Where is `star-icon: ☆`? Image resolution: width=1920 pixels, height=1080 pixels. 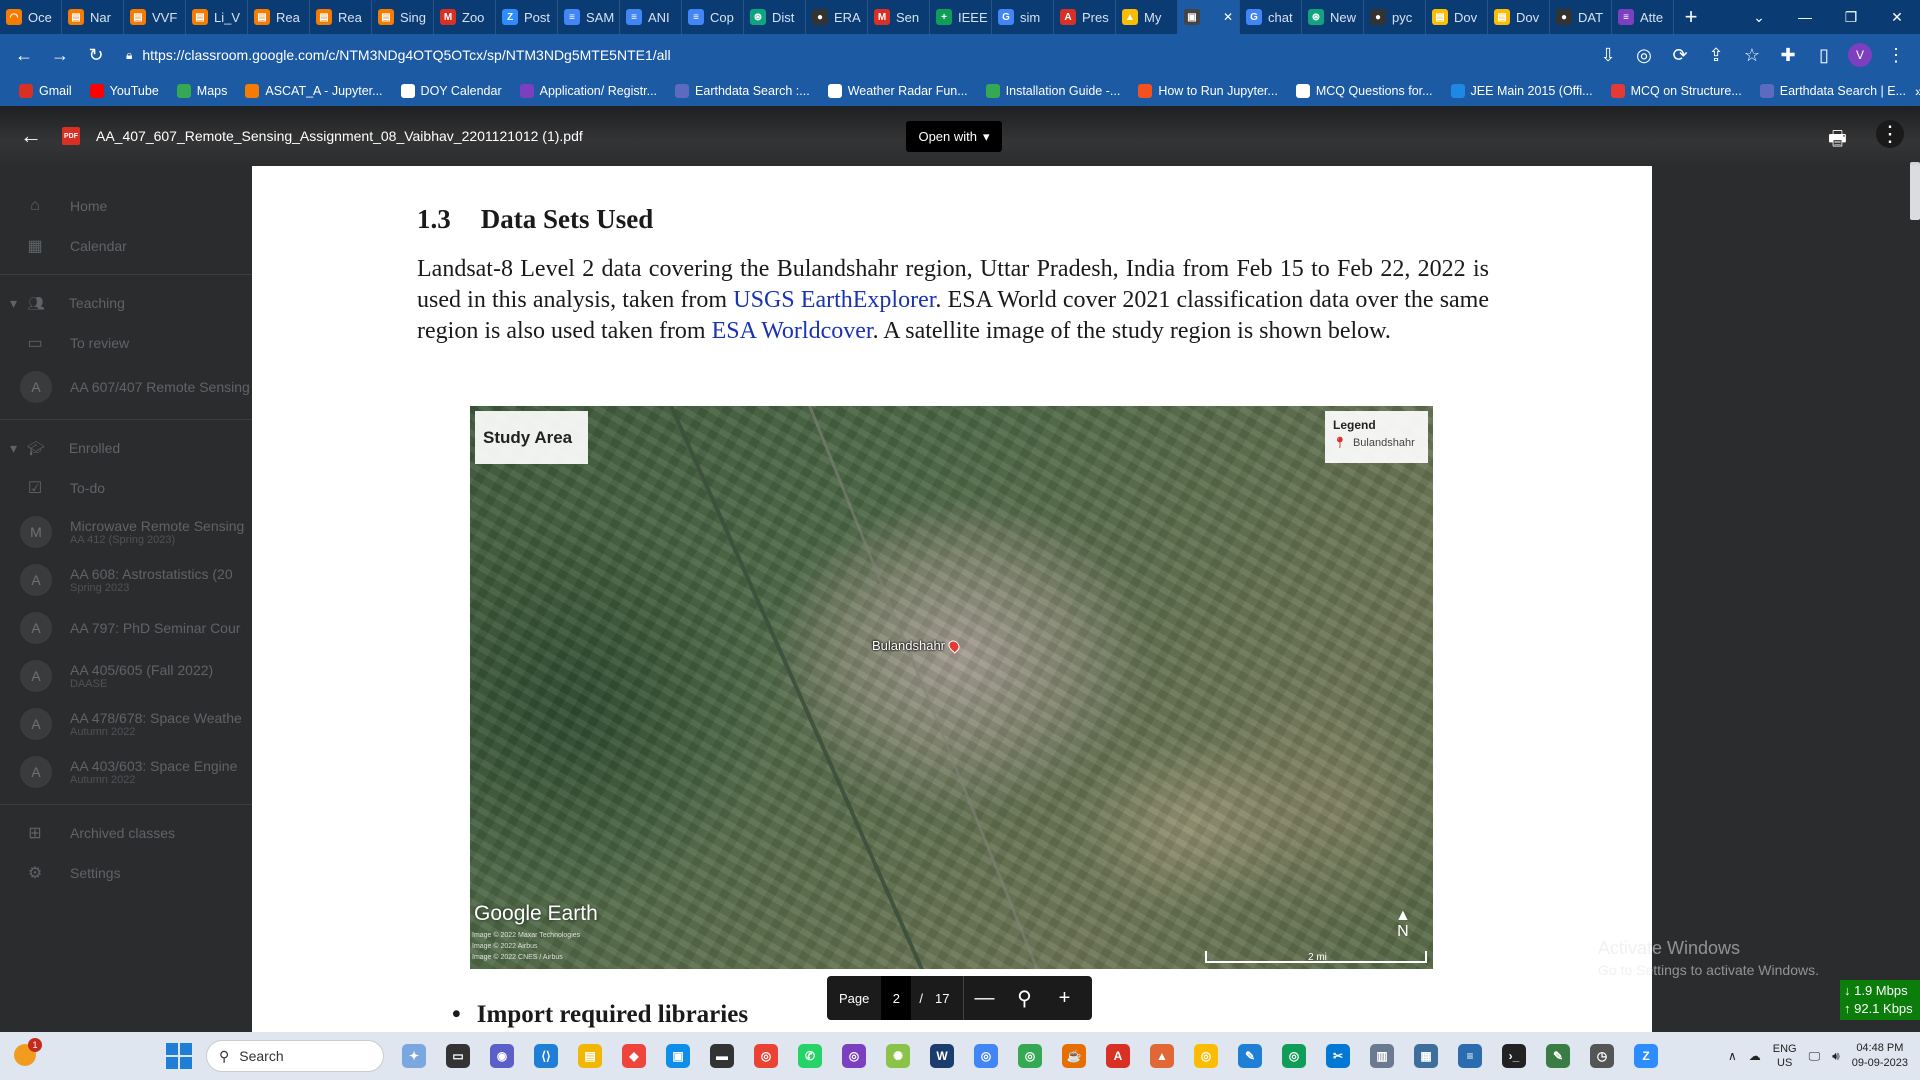
star-icon: ☆ is located at coordinates (1752, 55).